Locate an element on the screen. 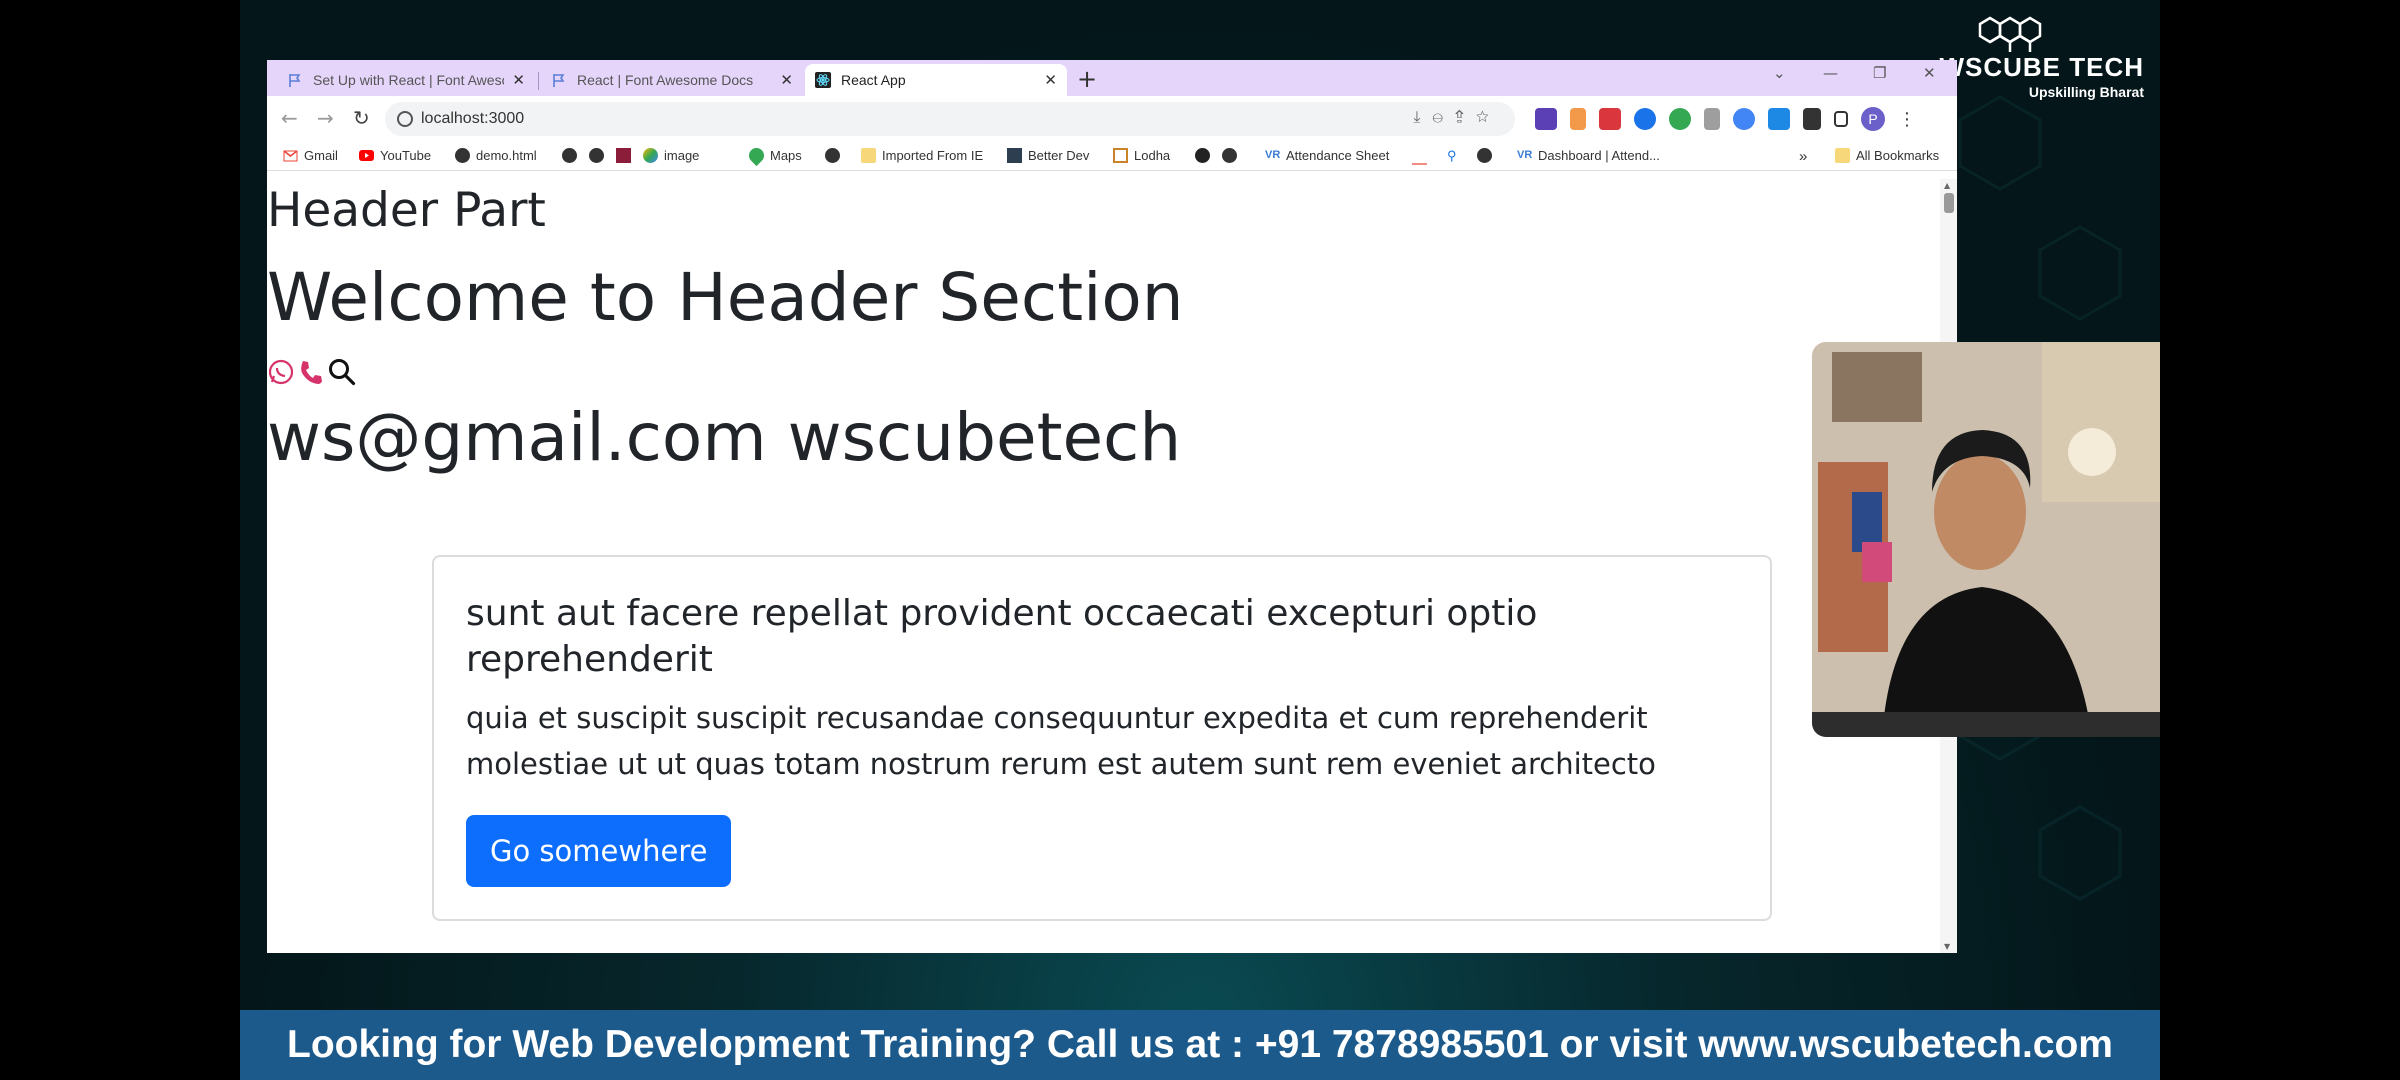 The height and width of the screenshot is (1080, 2400). search-icon is located at coordinates (342, 372).